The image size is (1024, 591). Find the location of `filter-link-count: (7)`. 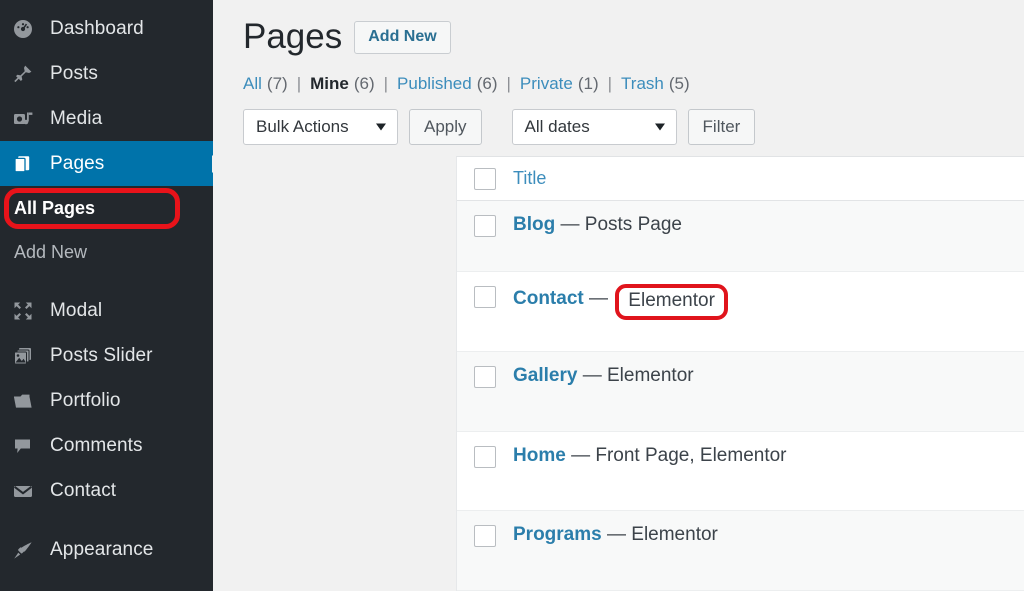

filter-link-count: (7) is located at coordinates (277, 83).